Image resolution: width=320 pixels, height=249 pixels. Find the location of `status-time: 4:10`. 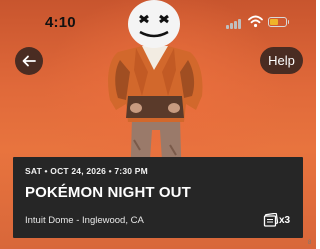

status-time: 4:10 is located at coordinates (60, 22).